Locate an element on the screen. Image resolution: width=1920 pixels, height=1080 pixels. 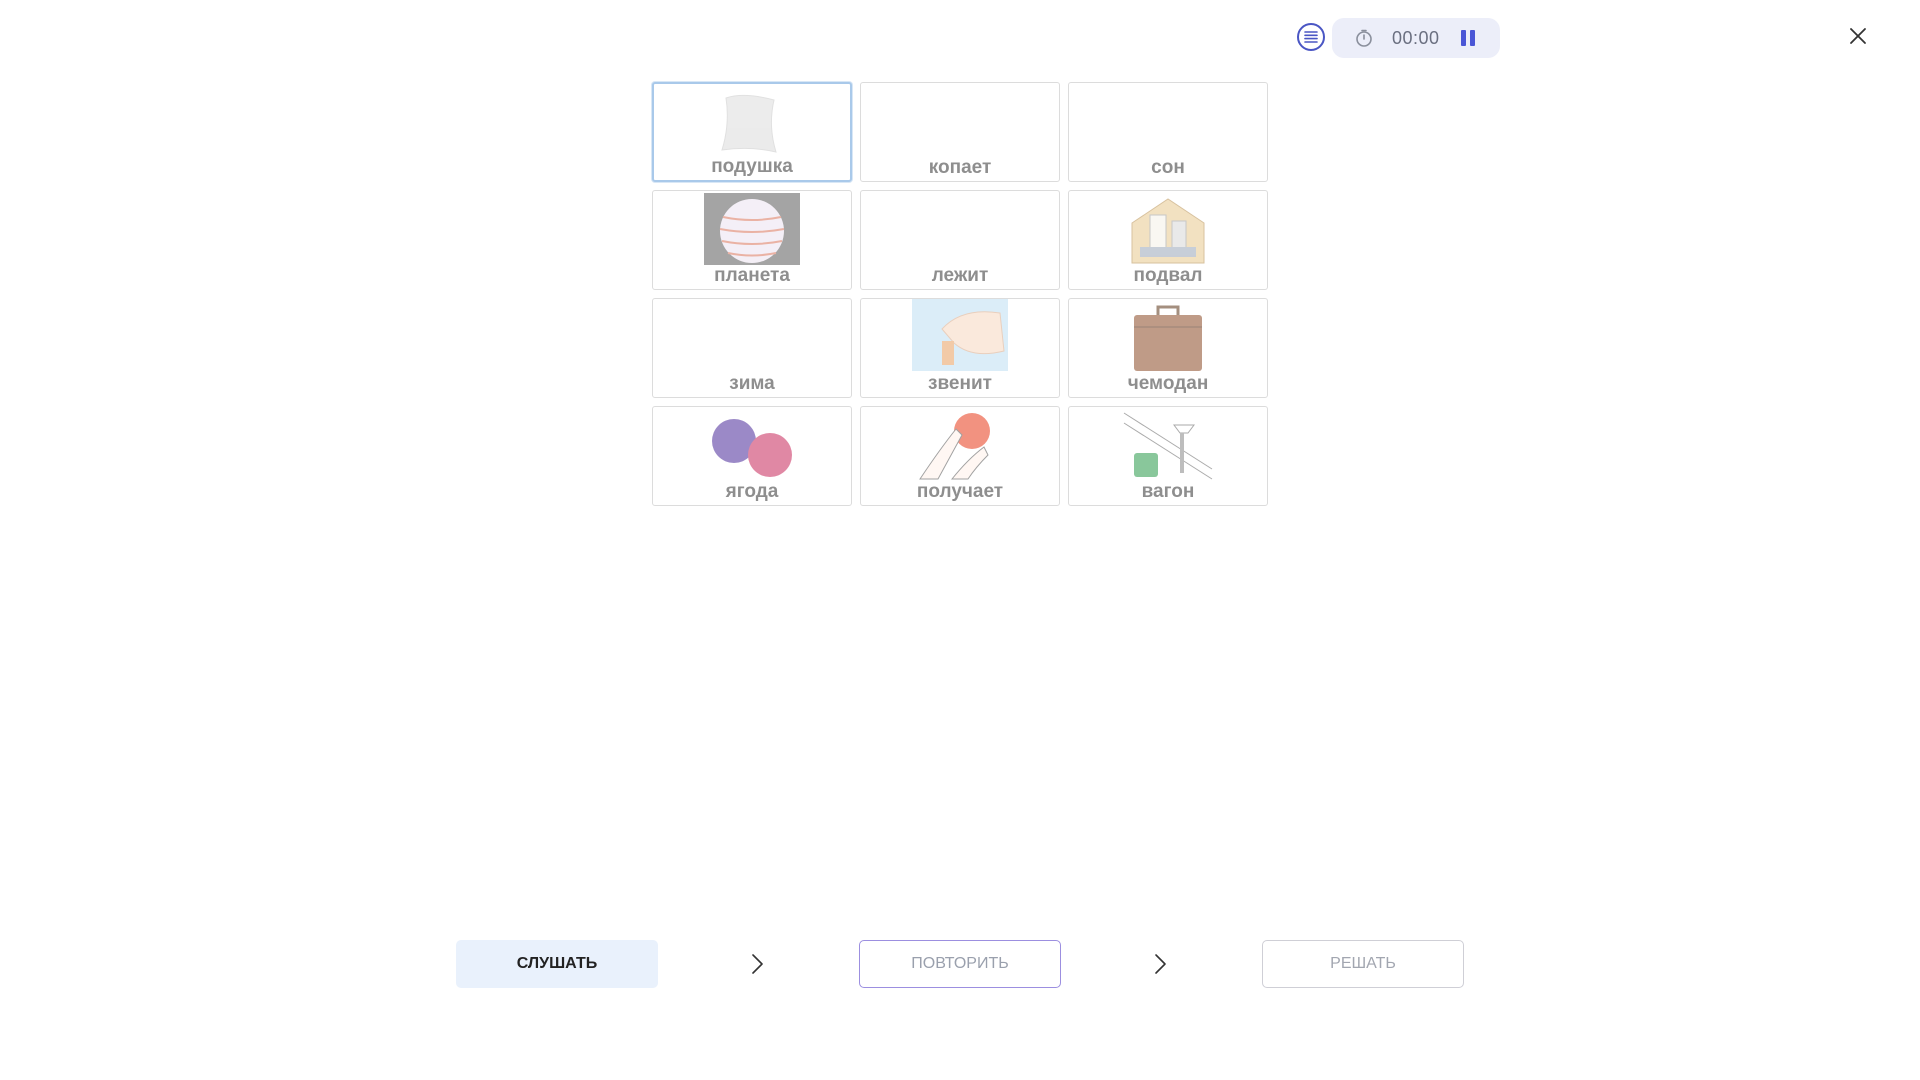
suitcase-image is located at coordinates (1168, 338).